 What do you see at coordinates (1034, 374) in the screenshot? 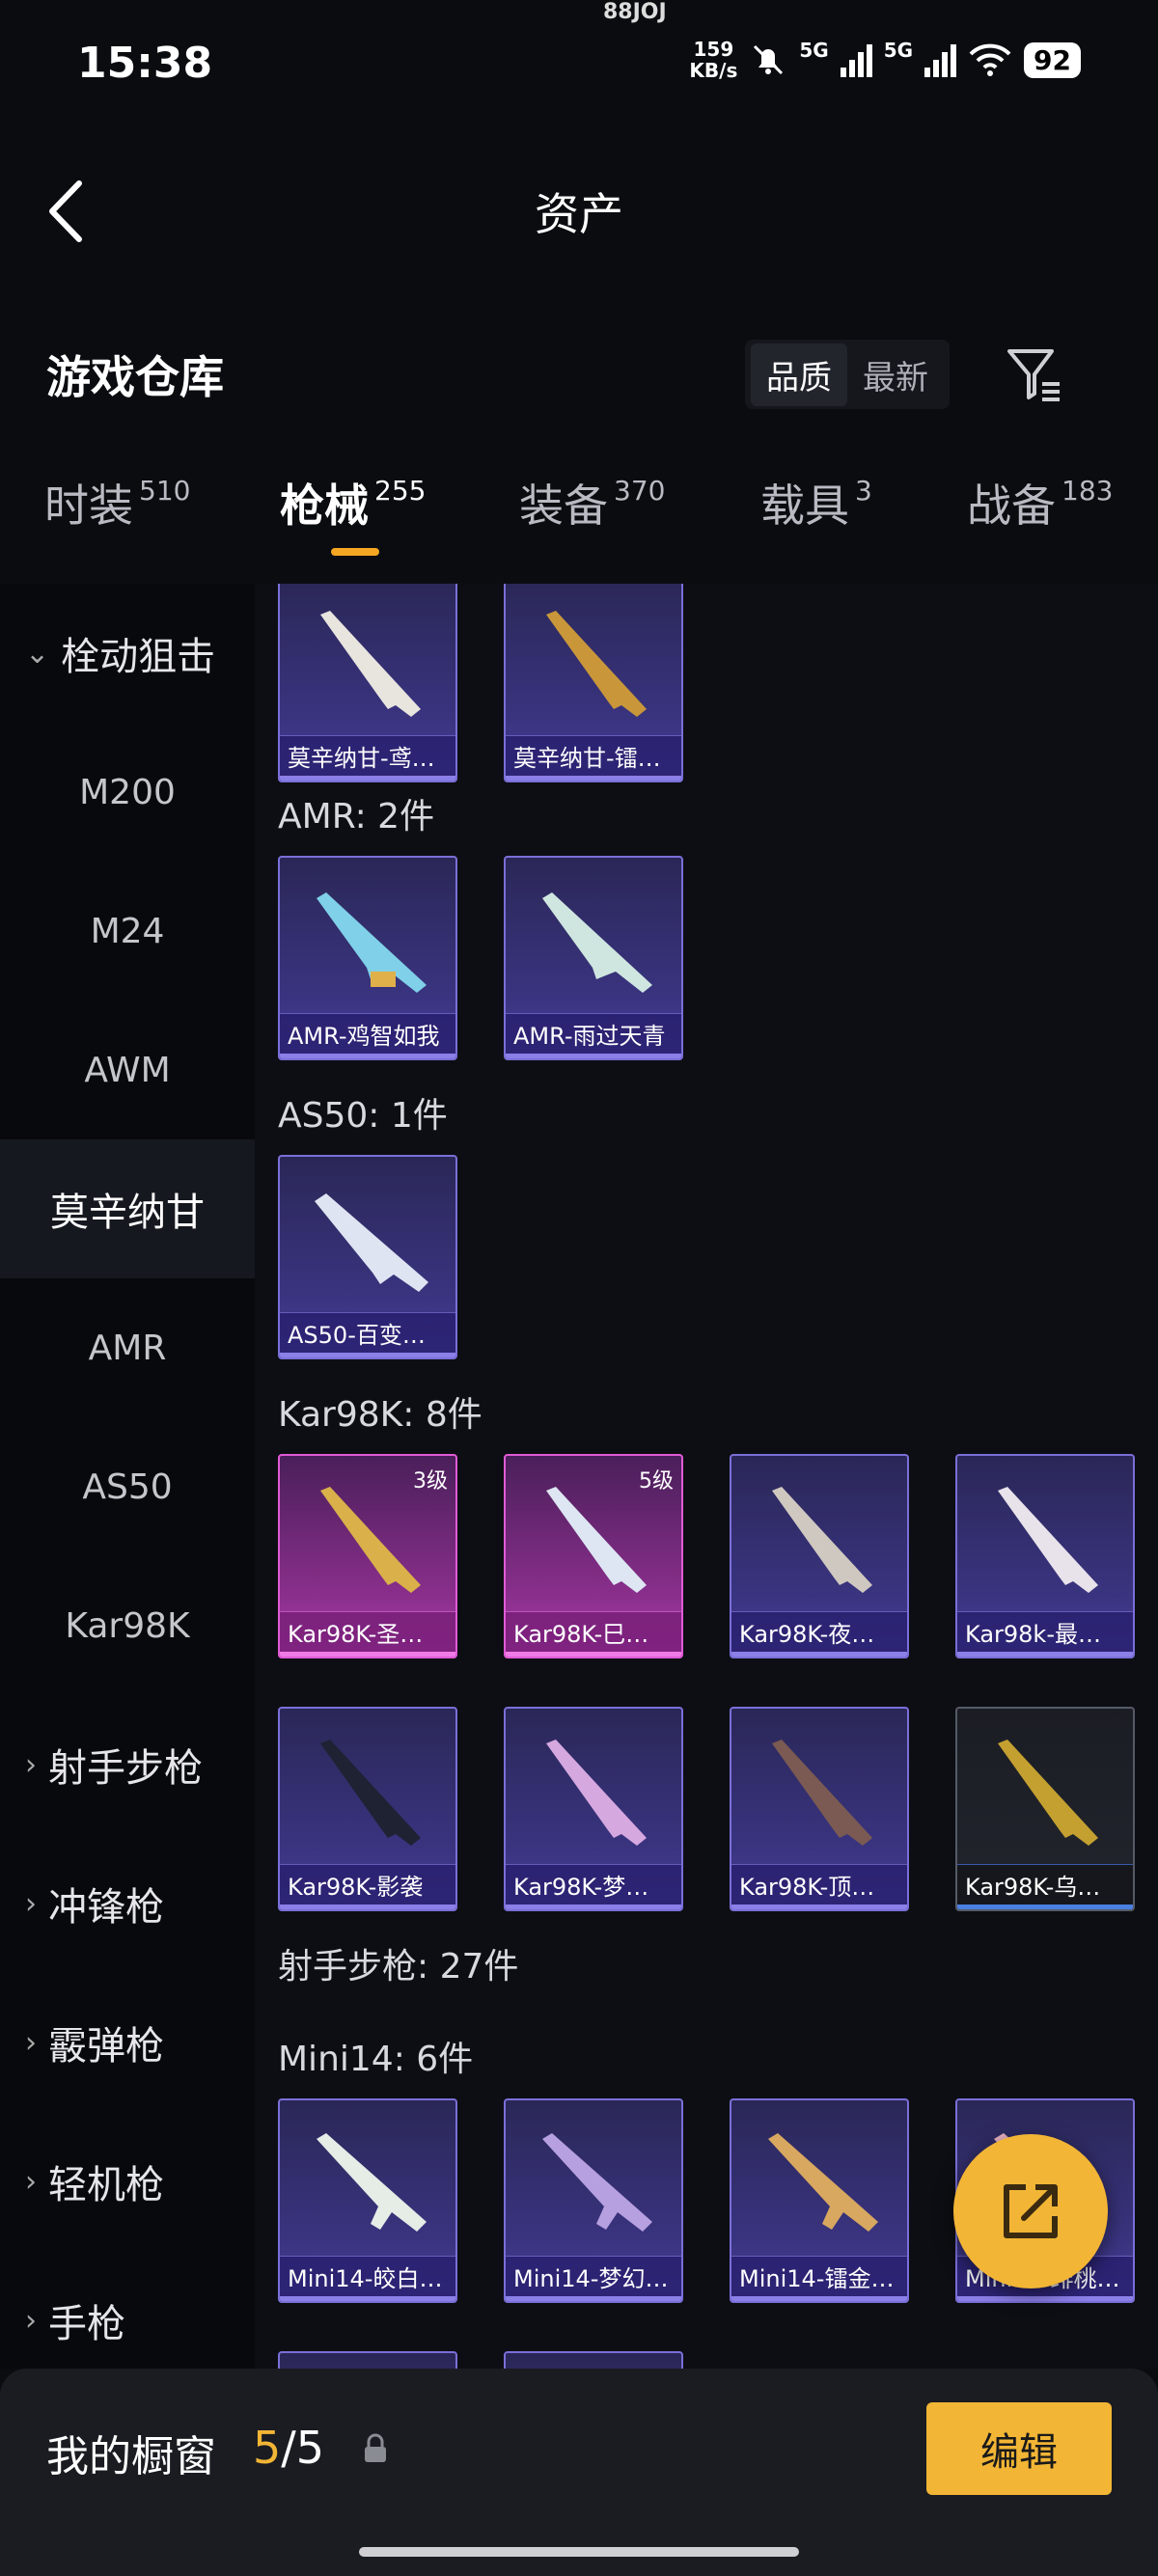
I see `filter-icon` at bounding box center [1034, 374].